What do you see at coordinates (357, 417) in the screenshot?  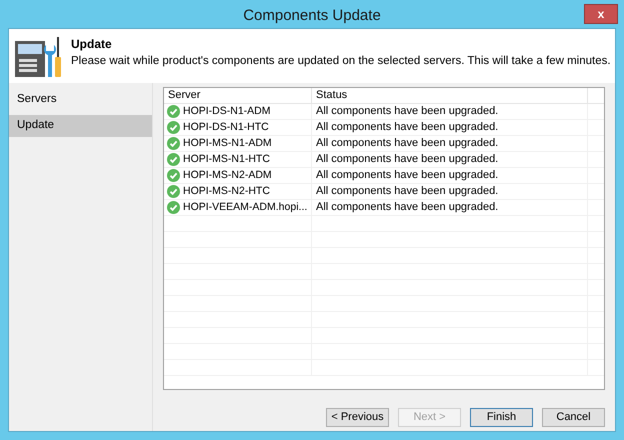 I see `dialog-button: < Previous` at bounding box center [357, 417].